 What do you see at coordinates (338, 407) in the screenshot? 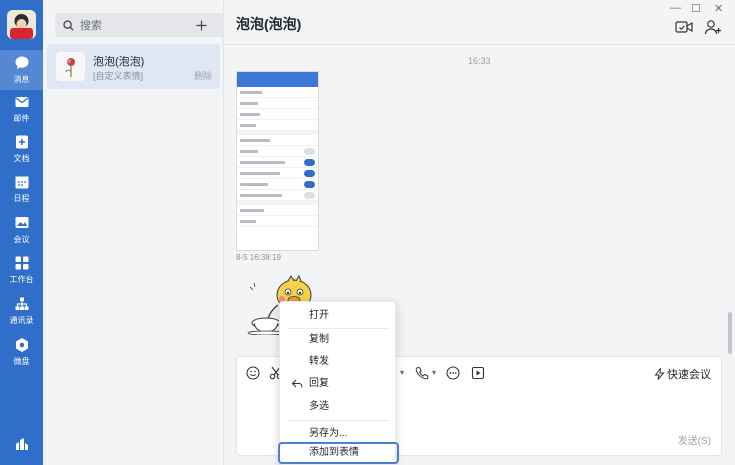
I see `menu-item-multiselect: 多选` at bounding box center [338, 407].